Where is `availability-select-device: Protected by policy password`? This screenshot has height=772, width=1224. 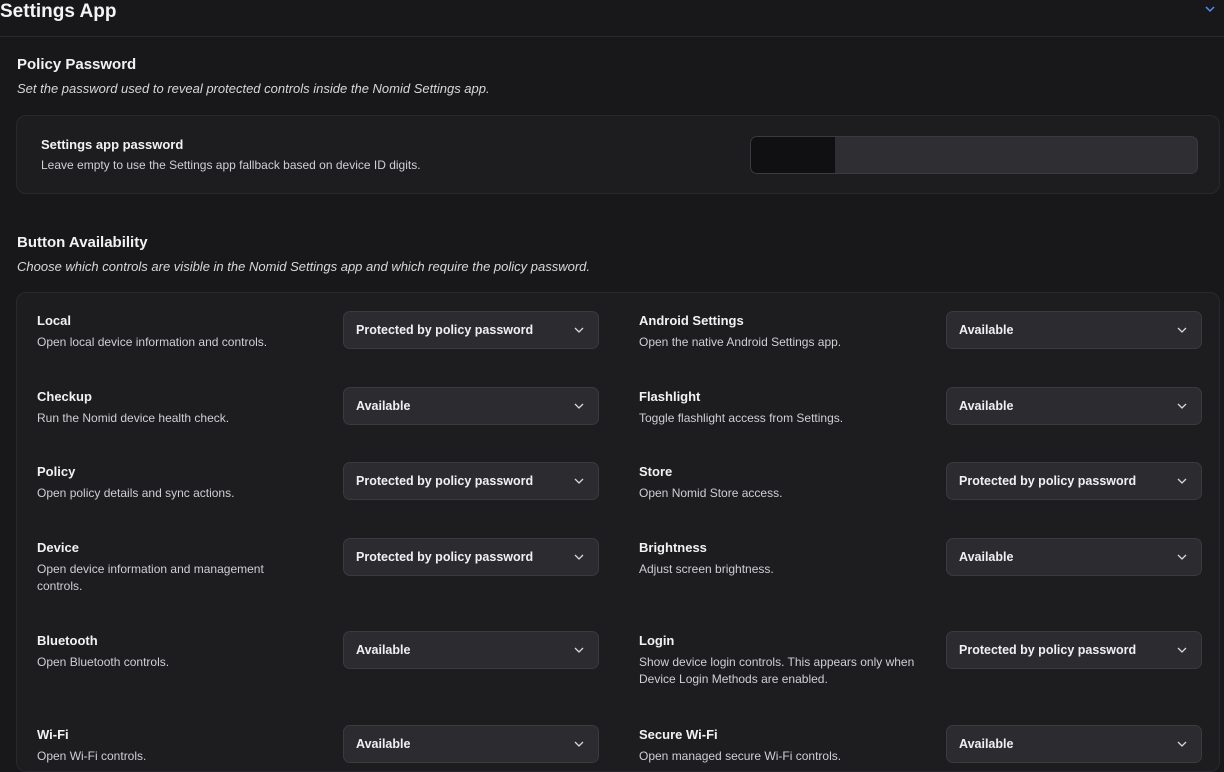
availability-select-device: Protected by policy password is located at coordinates (471, 557).